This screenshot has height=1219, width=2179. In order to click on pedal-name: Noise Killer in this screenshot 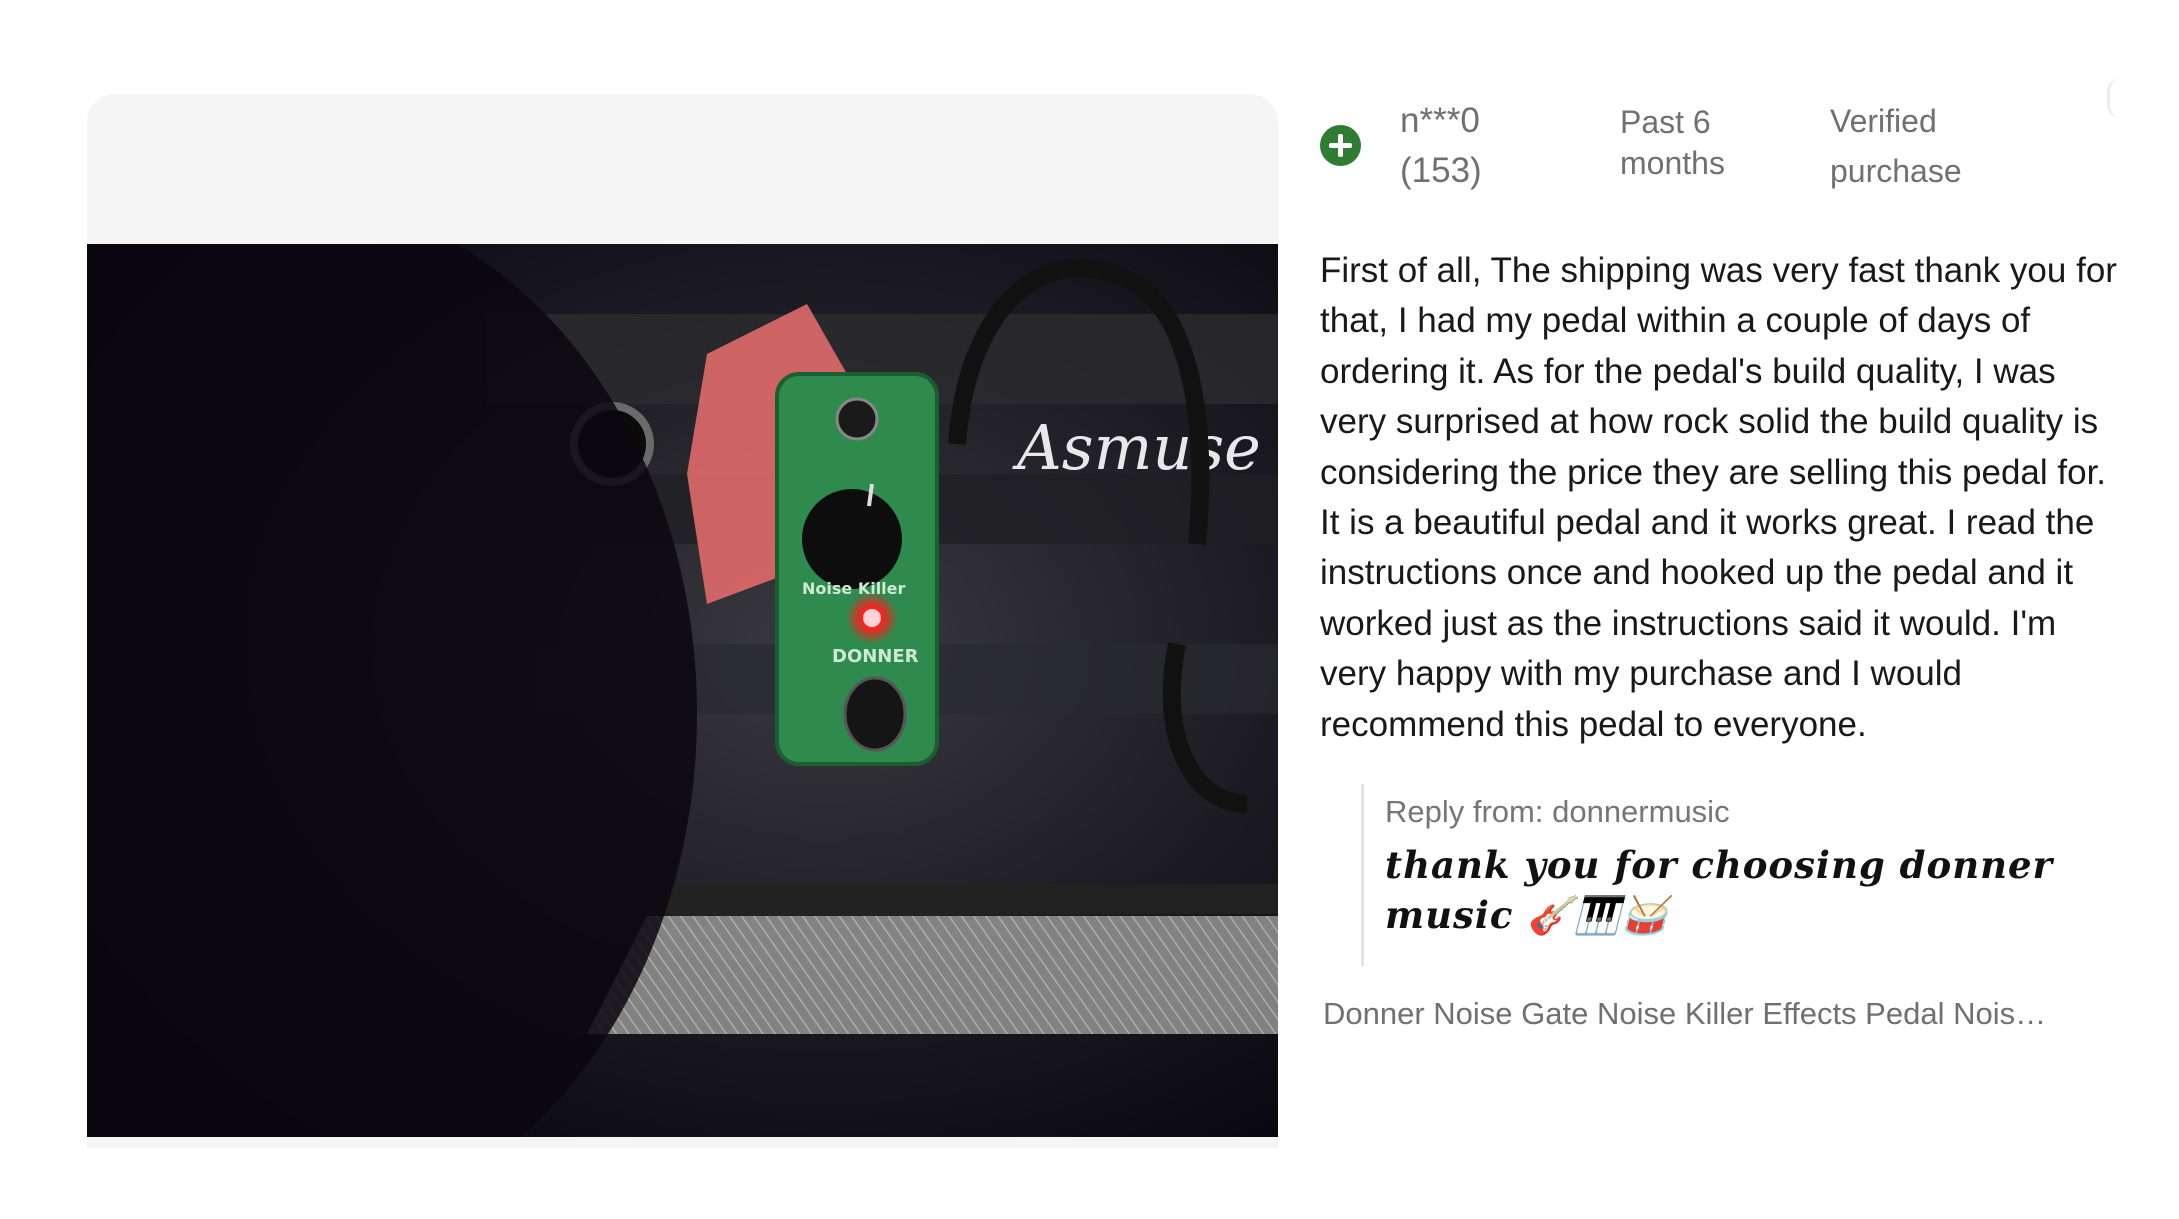, I will do `click(854, 588)`.